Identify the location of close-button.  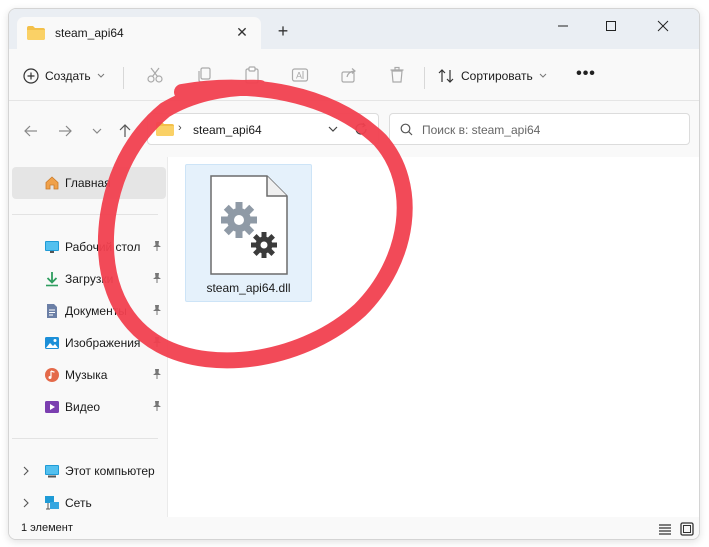
(663, 26).